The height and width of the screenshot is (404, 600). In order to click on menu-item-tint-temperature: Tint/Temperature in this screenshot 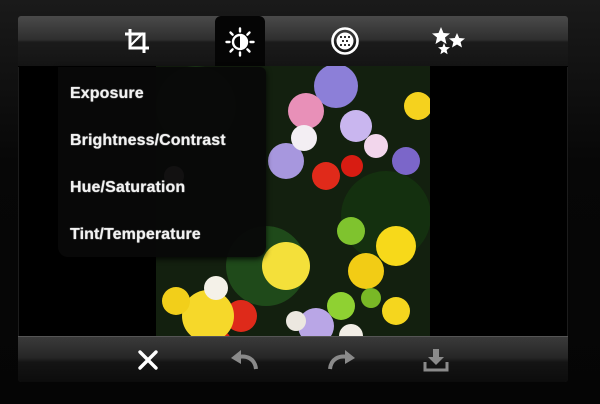, I will do `click(165, 235)`.